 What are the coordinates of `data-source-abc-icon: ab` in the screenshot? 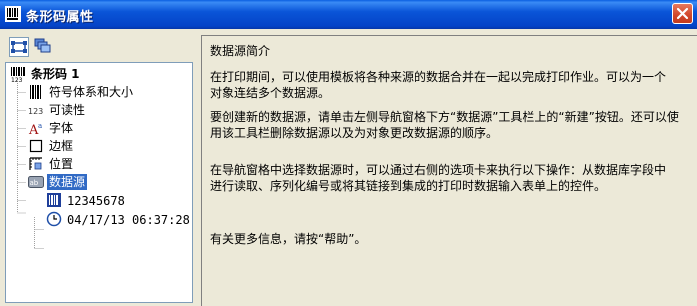 It's located at (36, 182).